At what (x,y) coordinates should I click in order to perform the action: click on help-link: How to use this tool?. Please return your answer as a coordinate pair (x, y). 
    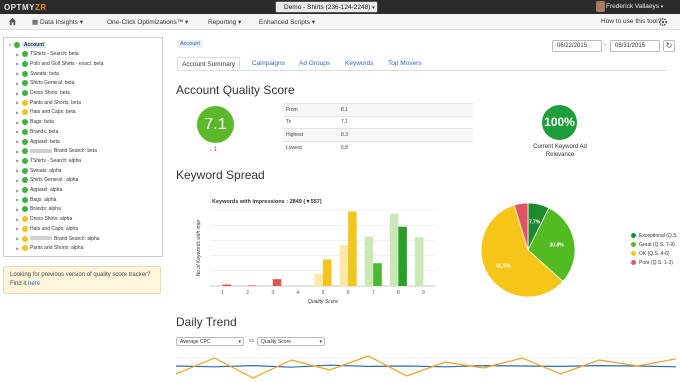
    Looking at the image, I should click on (631, 21).